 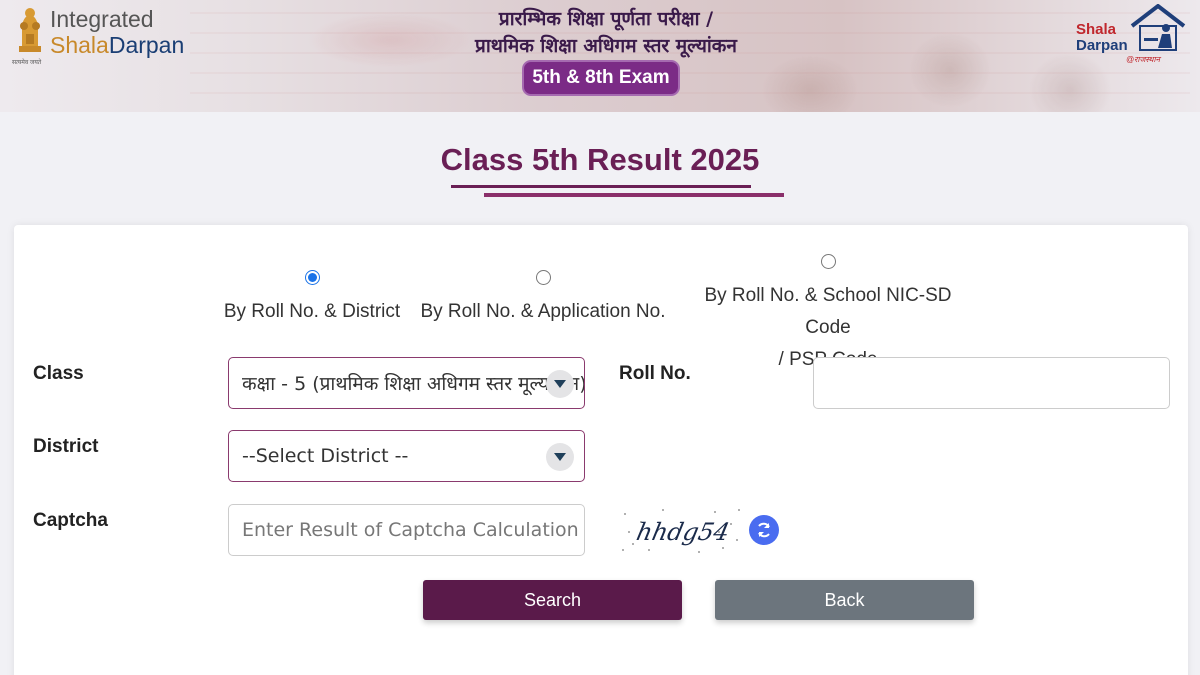 What do you see at coordinates (1102, 45) in the screenshot?
I see `right-logo-line2: Darpan` at bounding box center [1102, 45].